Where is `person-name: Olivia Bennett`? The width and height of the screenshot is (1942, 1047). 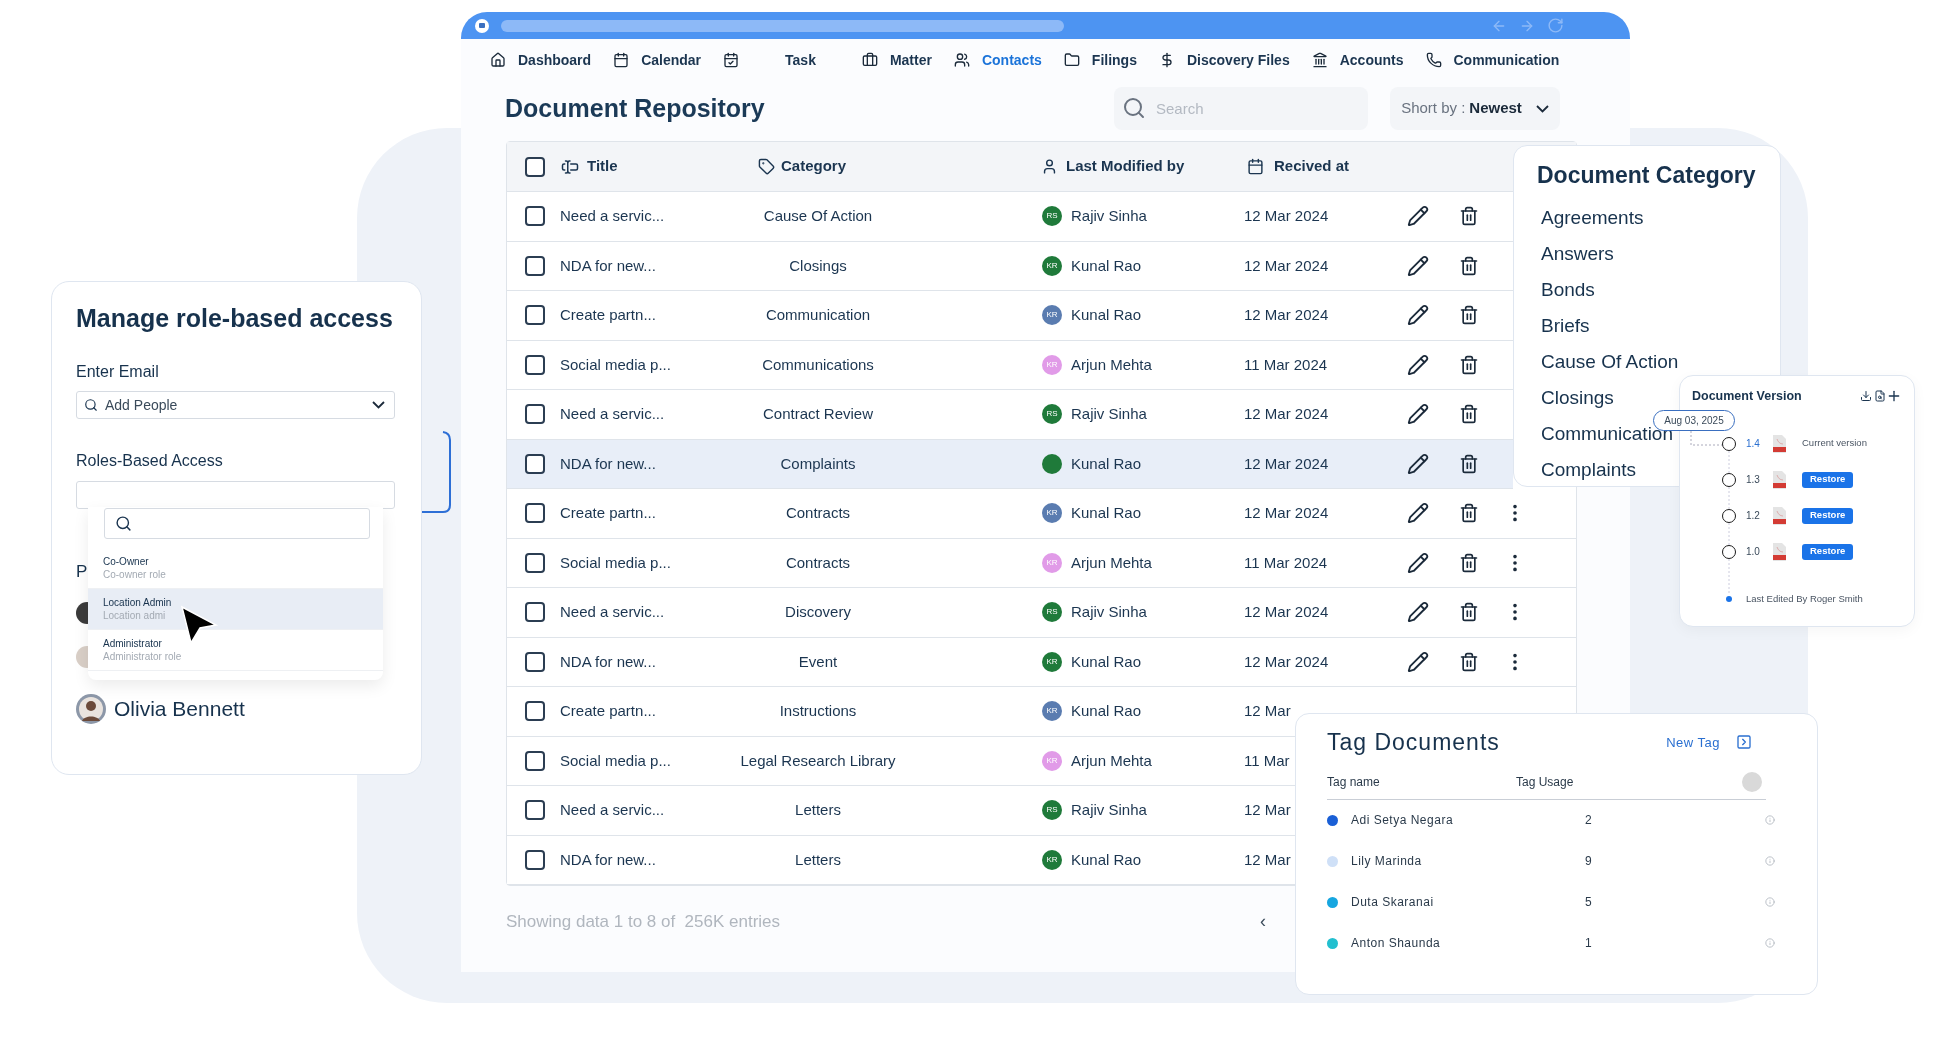 person-name: Olivia Bennett is located at coordinates (179, 709).